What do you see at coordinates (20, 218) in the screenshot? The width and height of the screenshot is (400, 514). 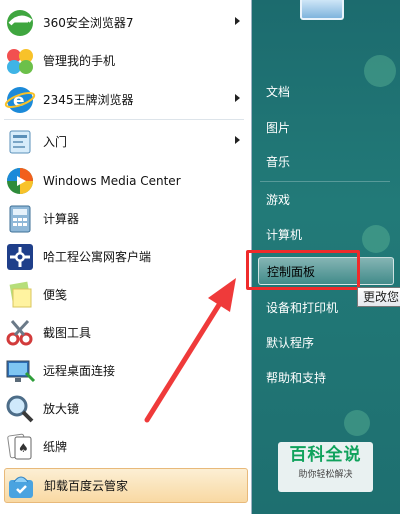 I see `calculator-icon` at bounding box center [20, 218].